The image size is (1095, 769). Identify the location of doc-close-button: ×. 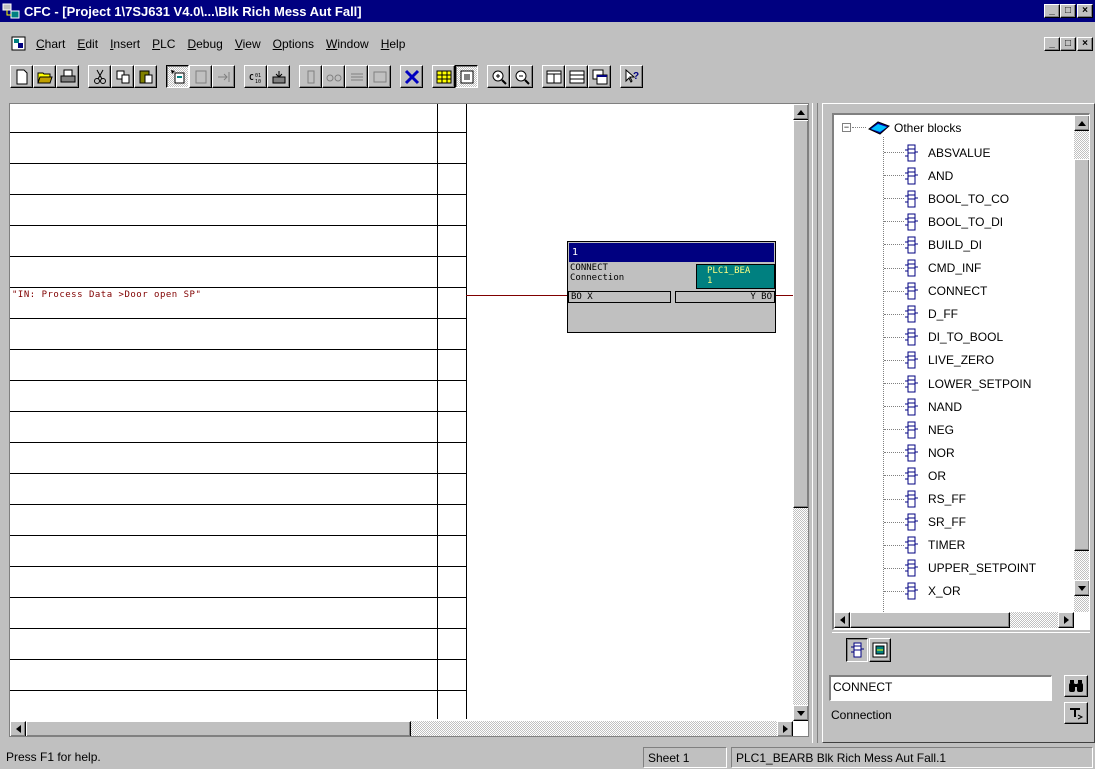
(1085, 44).